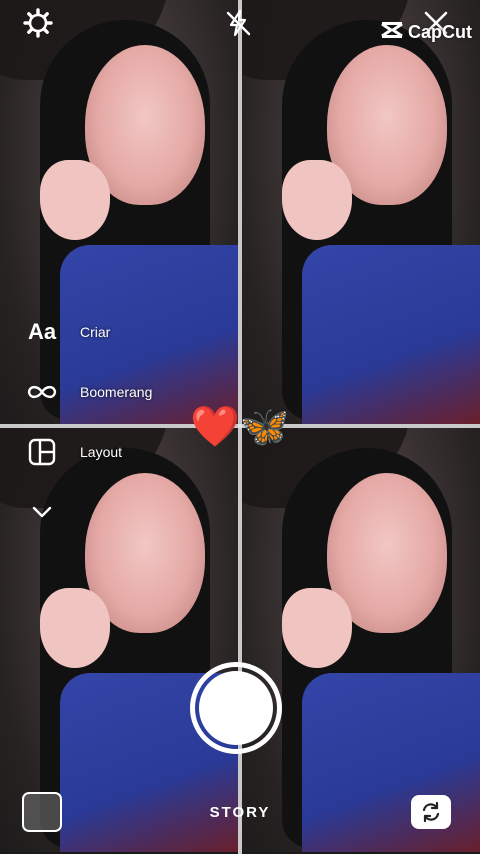 The image size is (480, 854). I want to click on layout-mode-label: Layout, so click(101, 452).